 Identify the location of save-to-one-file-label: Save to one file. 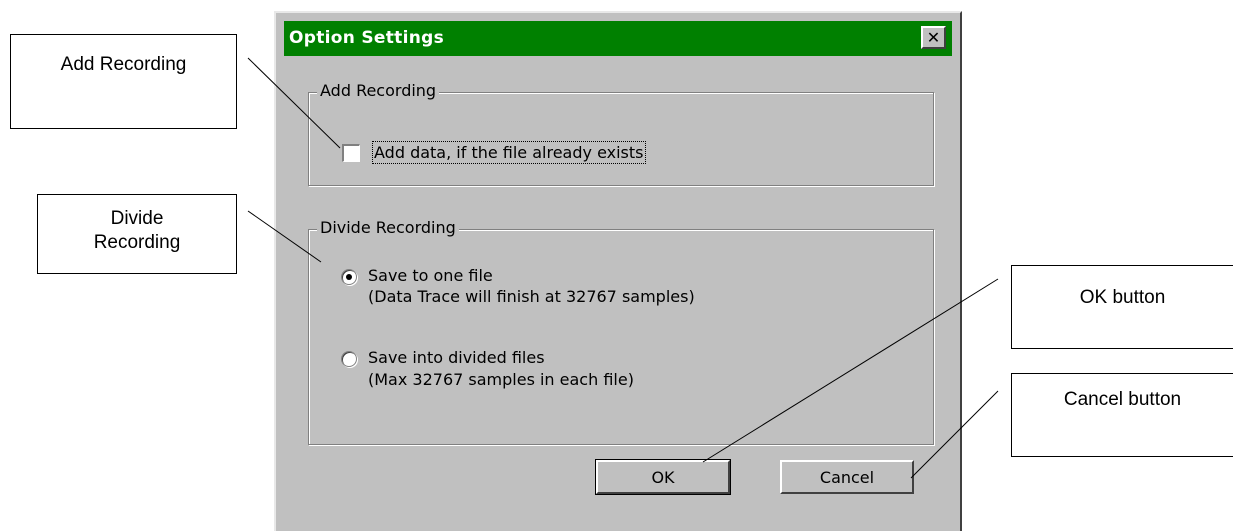
(430, 275).